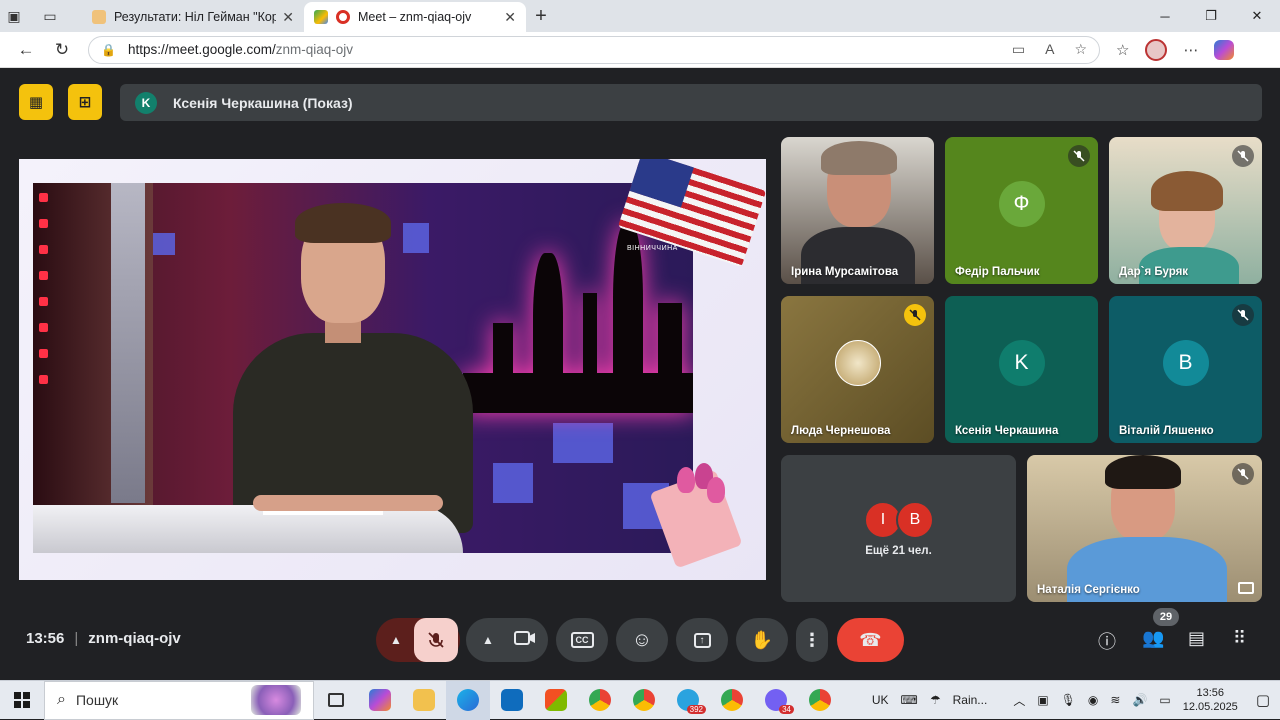 This screenshot has width=1280, height=720. What do you see at coordinates (108, 50) in the screenshot?
I see `lock-icon: 🔒` at bounding box center [108, 50].